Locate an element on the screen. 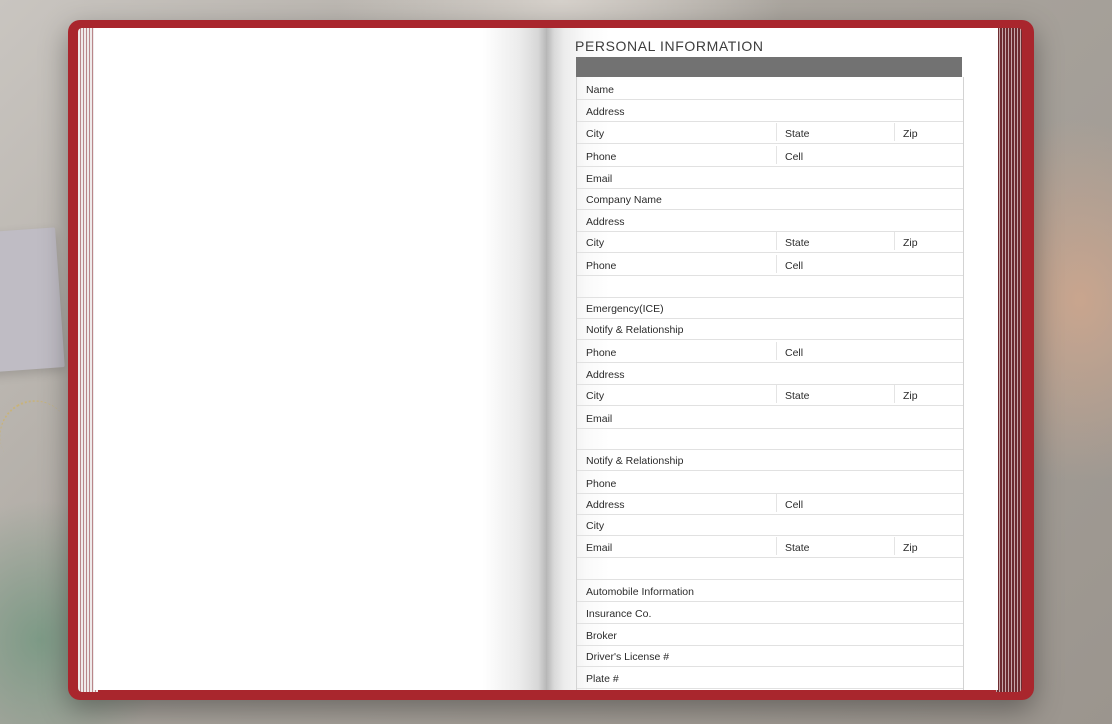 This screenshot has height=724, width=1112. right-page-edges is located at coordinates (1009, 360).